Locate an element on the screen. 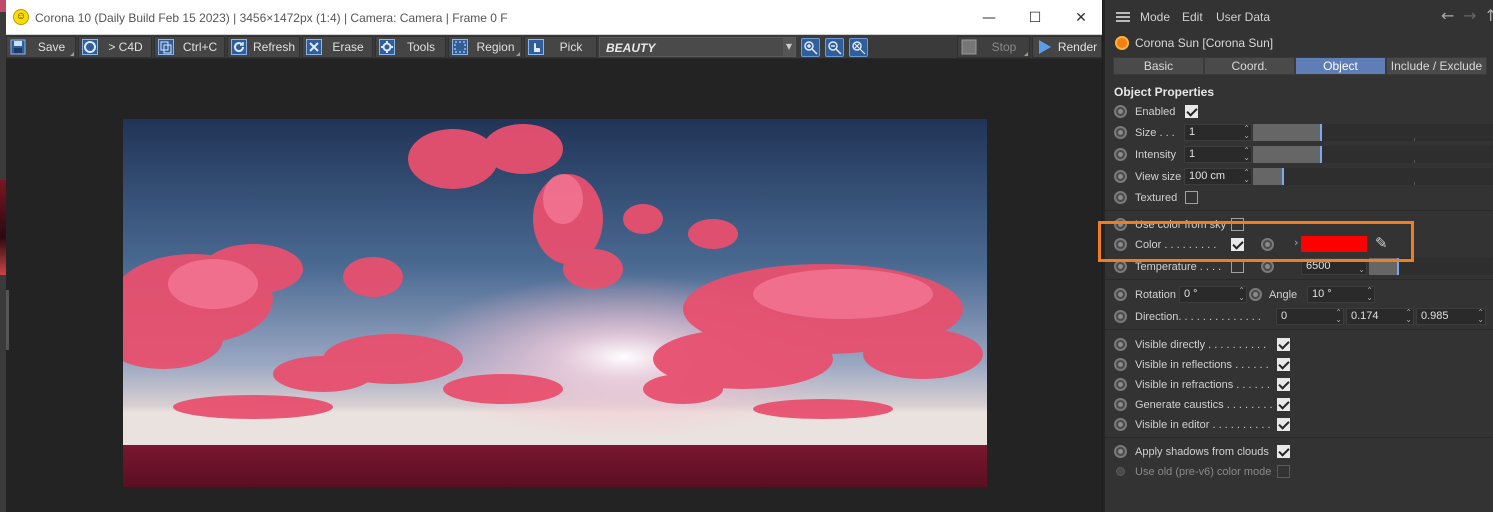 This screenshot has height=512, width=1493. arrow-up-icon: ↑ is located at coordinates (1488, 15).